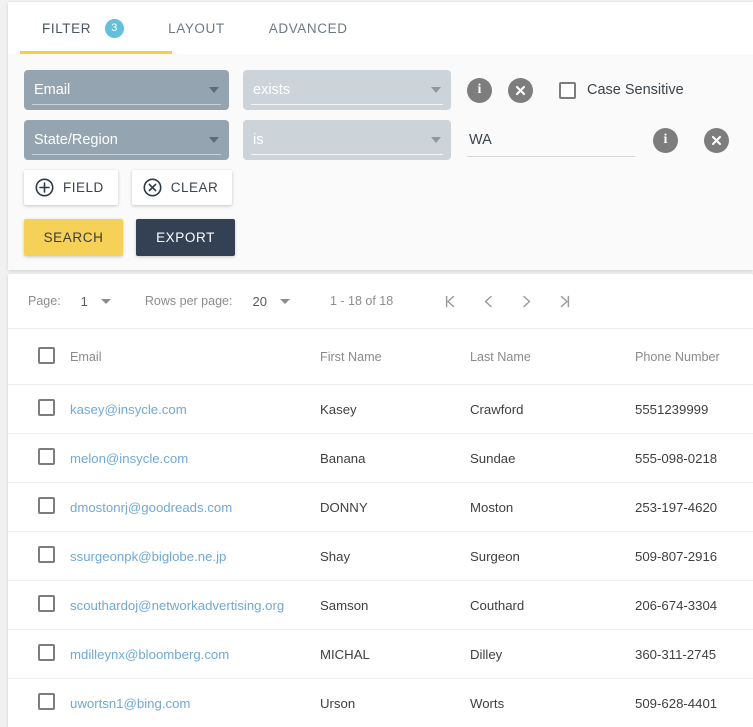 The image size is (753, 727). What do you see at coordinates (694, 356) in the screenshot?
I see `header-phone-number: Phone Number` at bounding box center [694, 356].